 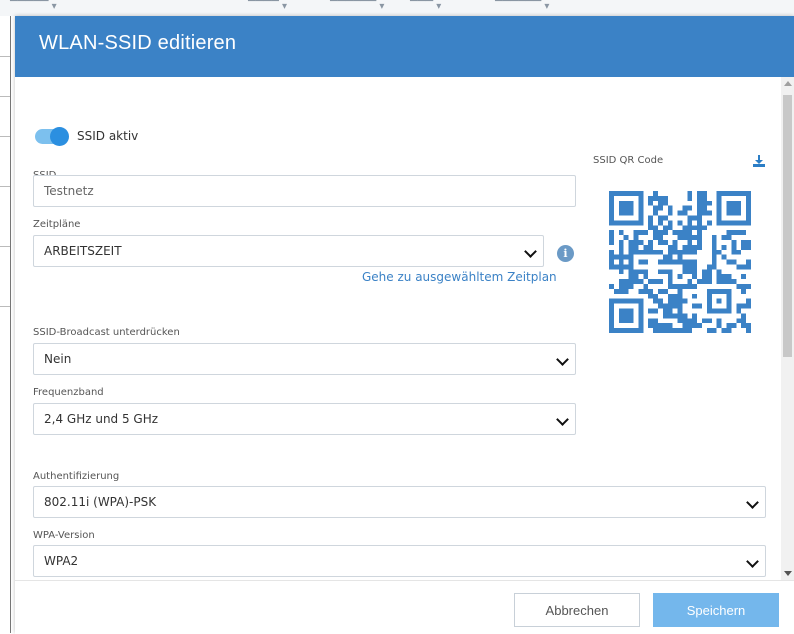 I want to click on dialog-title: WLAN-SSID editieren, so click(x=138, y=43).